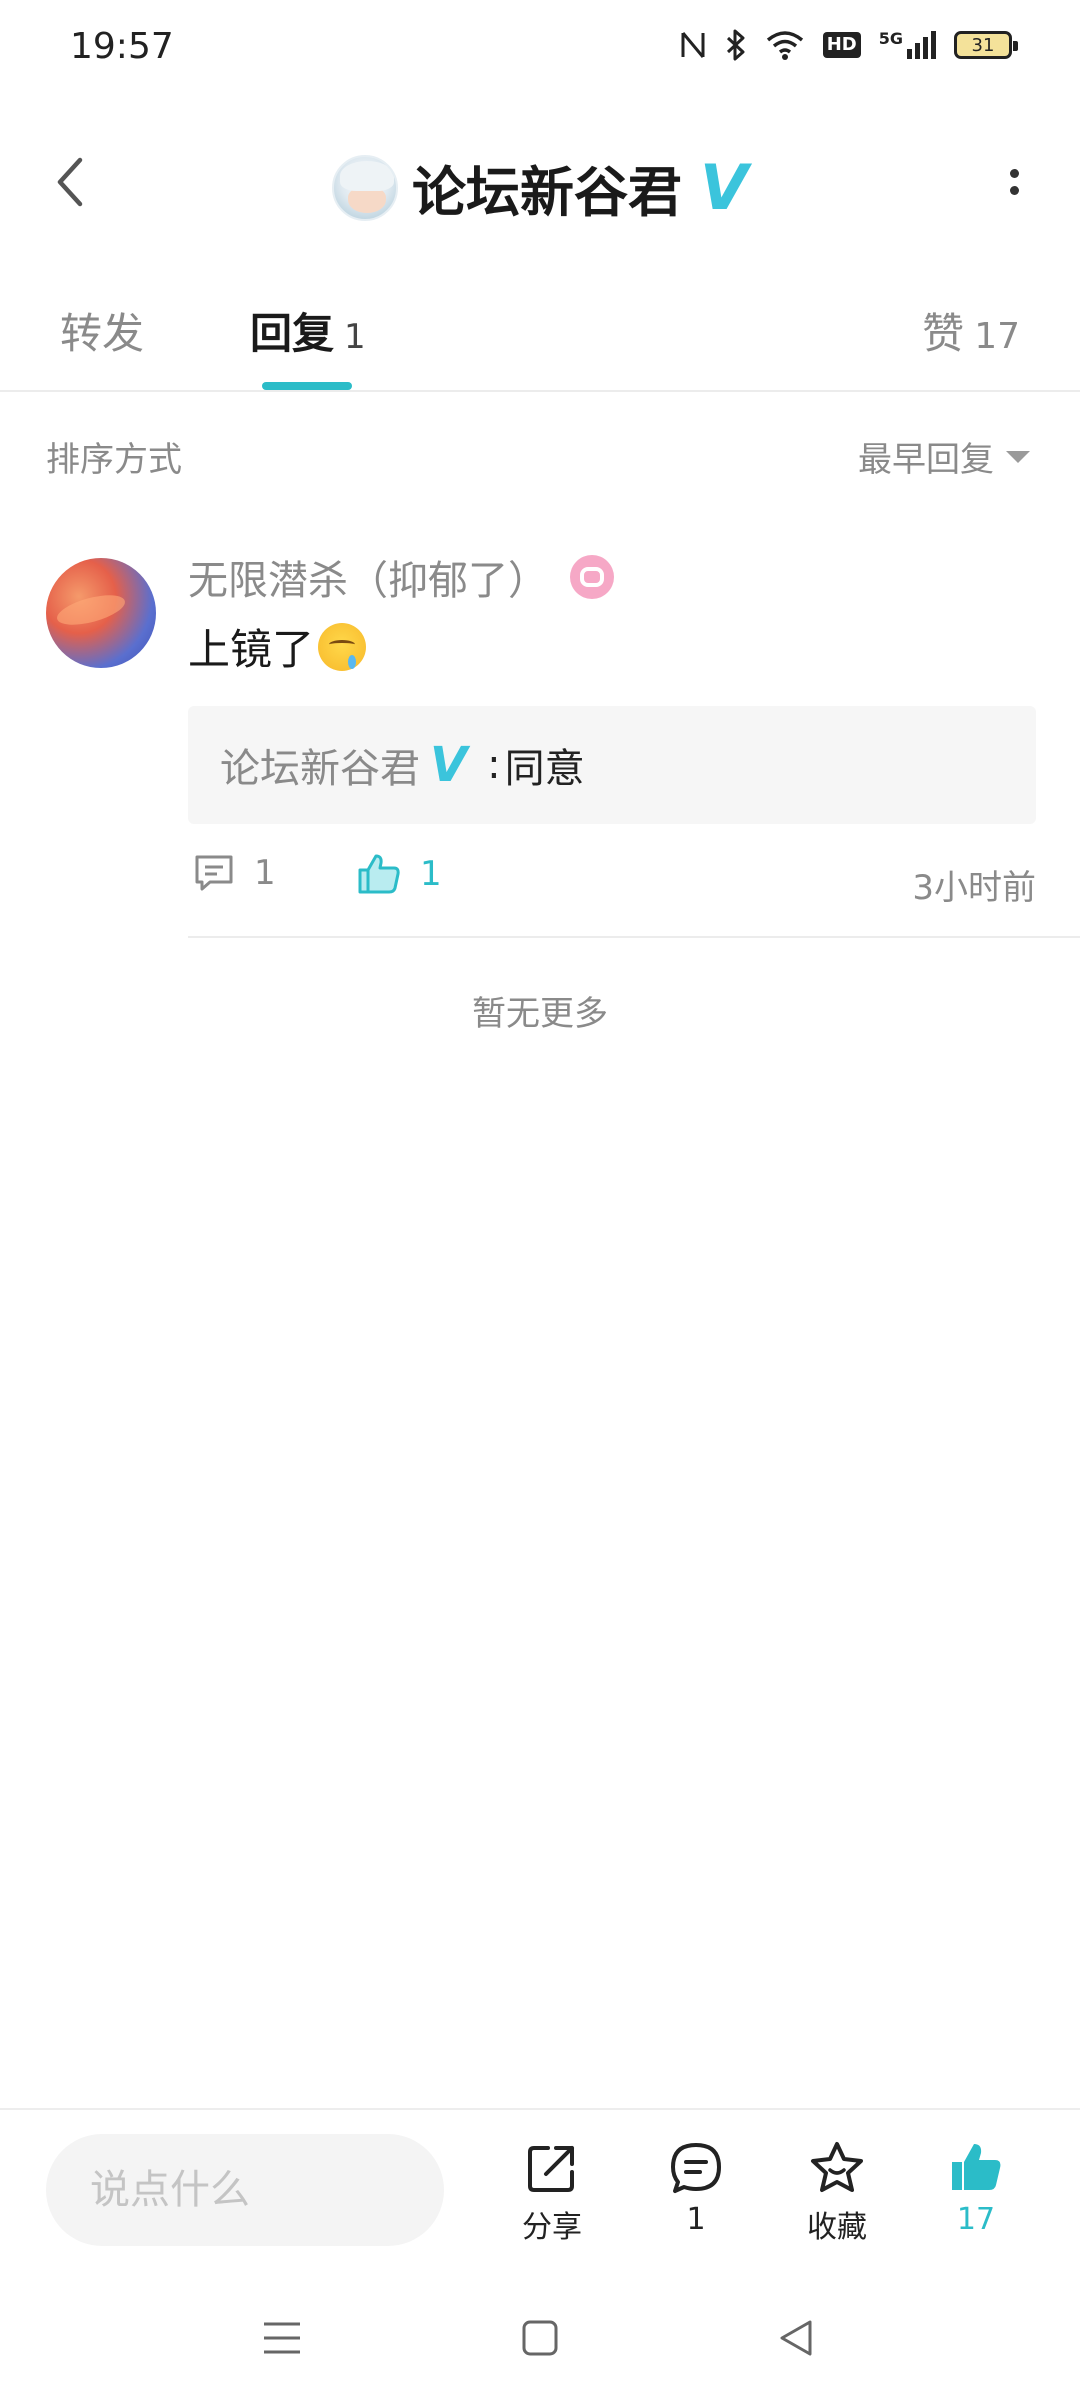 This screenshot has width=1080, height=2400. What do you see at coordinates (544, 769) in the screenshot?
I see `sub-reply-text: 同意` at bounding box center [544, 769].